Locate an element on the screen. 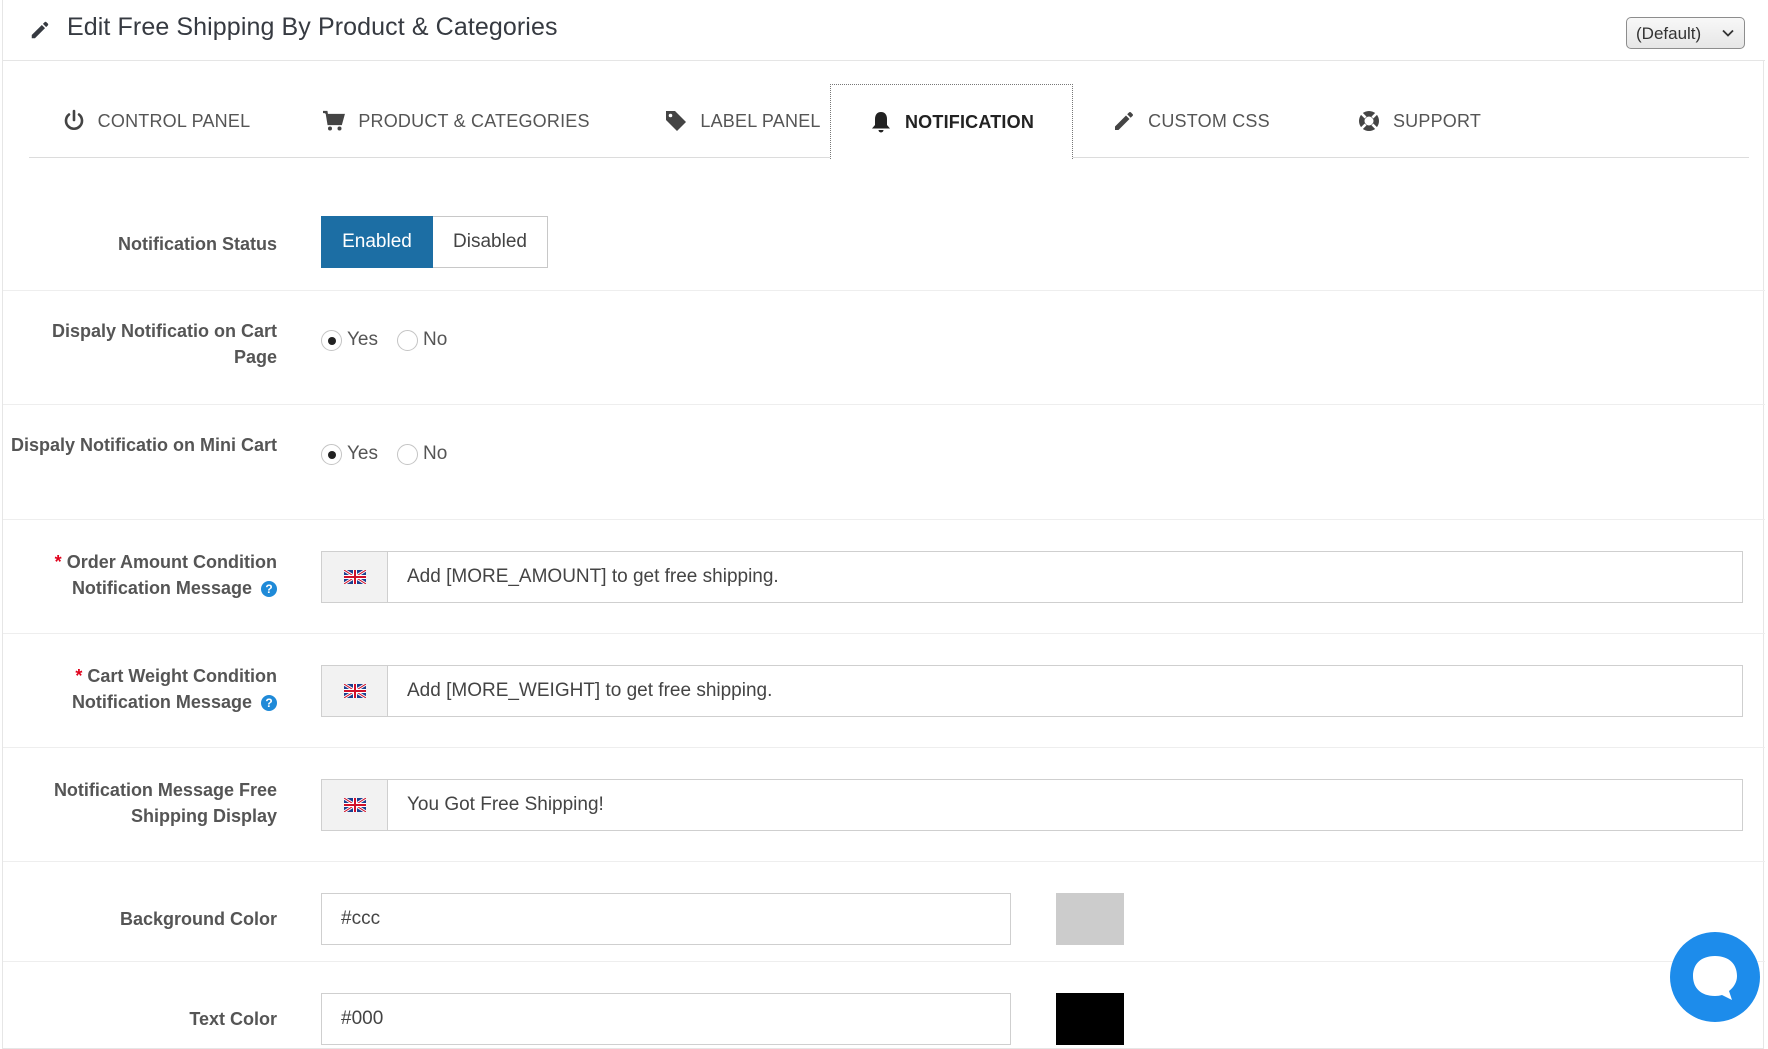 This screenshot has width=1768, height=1049. tab-label: NOTIFICATION is located at coordinates (969, 121).